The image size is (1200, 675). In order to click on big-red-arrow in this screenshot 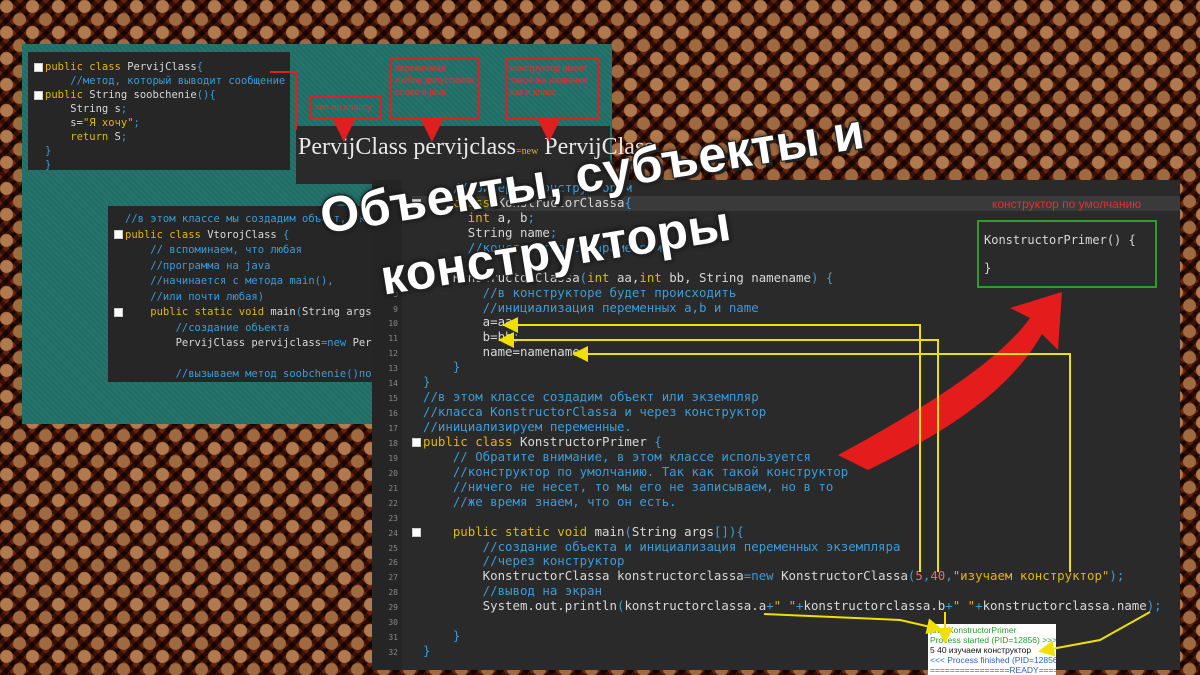, I will do `click(950, 381)`.